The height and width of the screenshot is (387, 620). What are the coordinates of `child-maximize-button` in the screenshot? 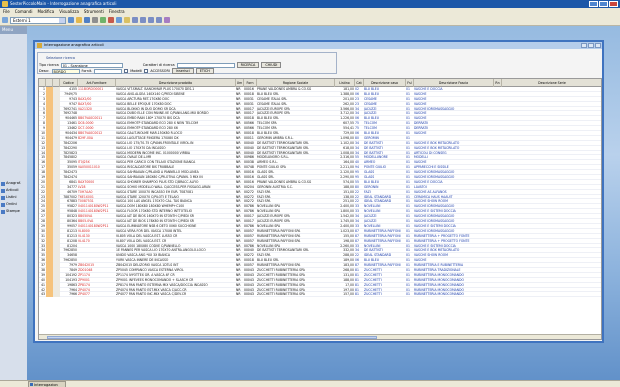 It's located at (591, 45).